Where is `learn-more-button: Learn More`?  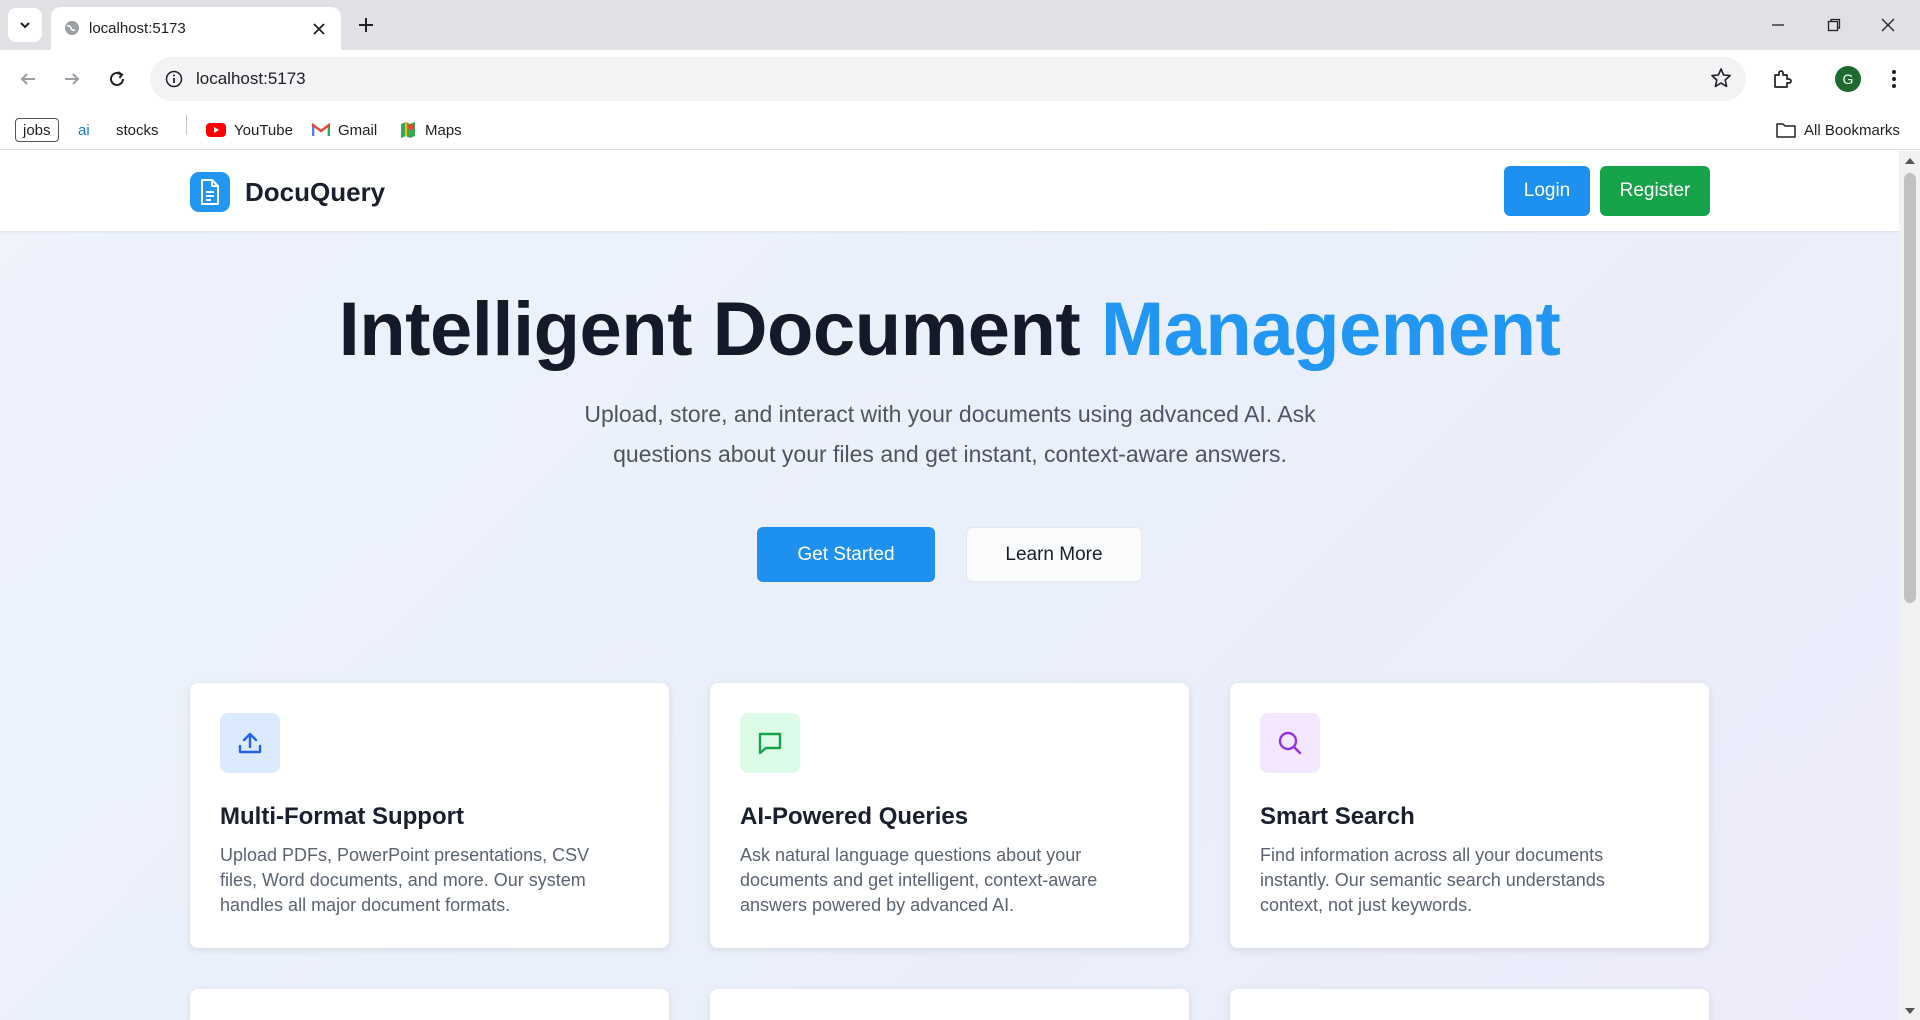
learn-more-button: Learn More is located at coordinates (1054, 554).